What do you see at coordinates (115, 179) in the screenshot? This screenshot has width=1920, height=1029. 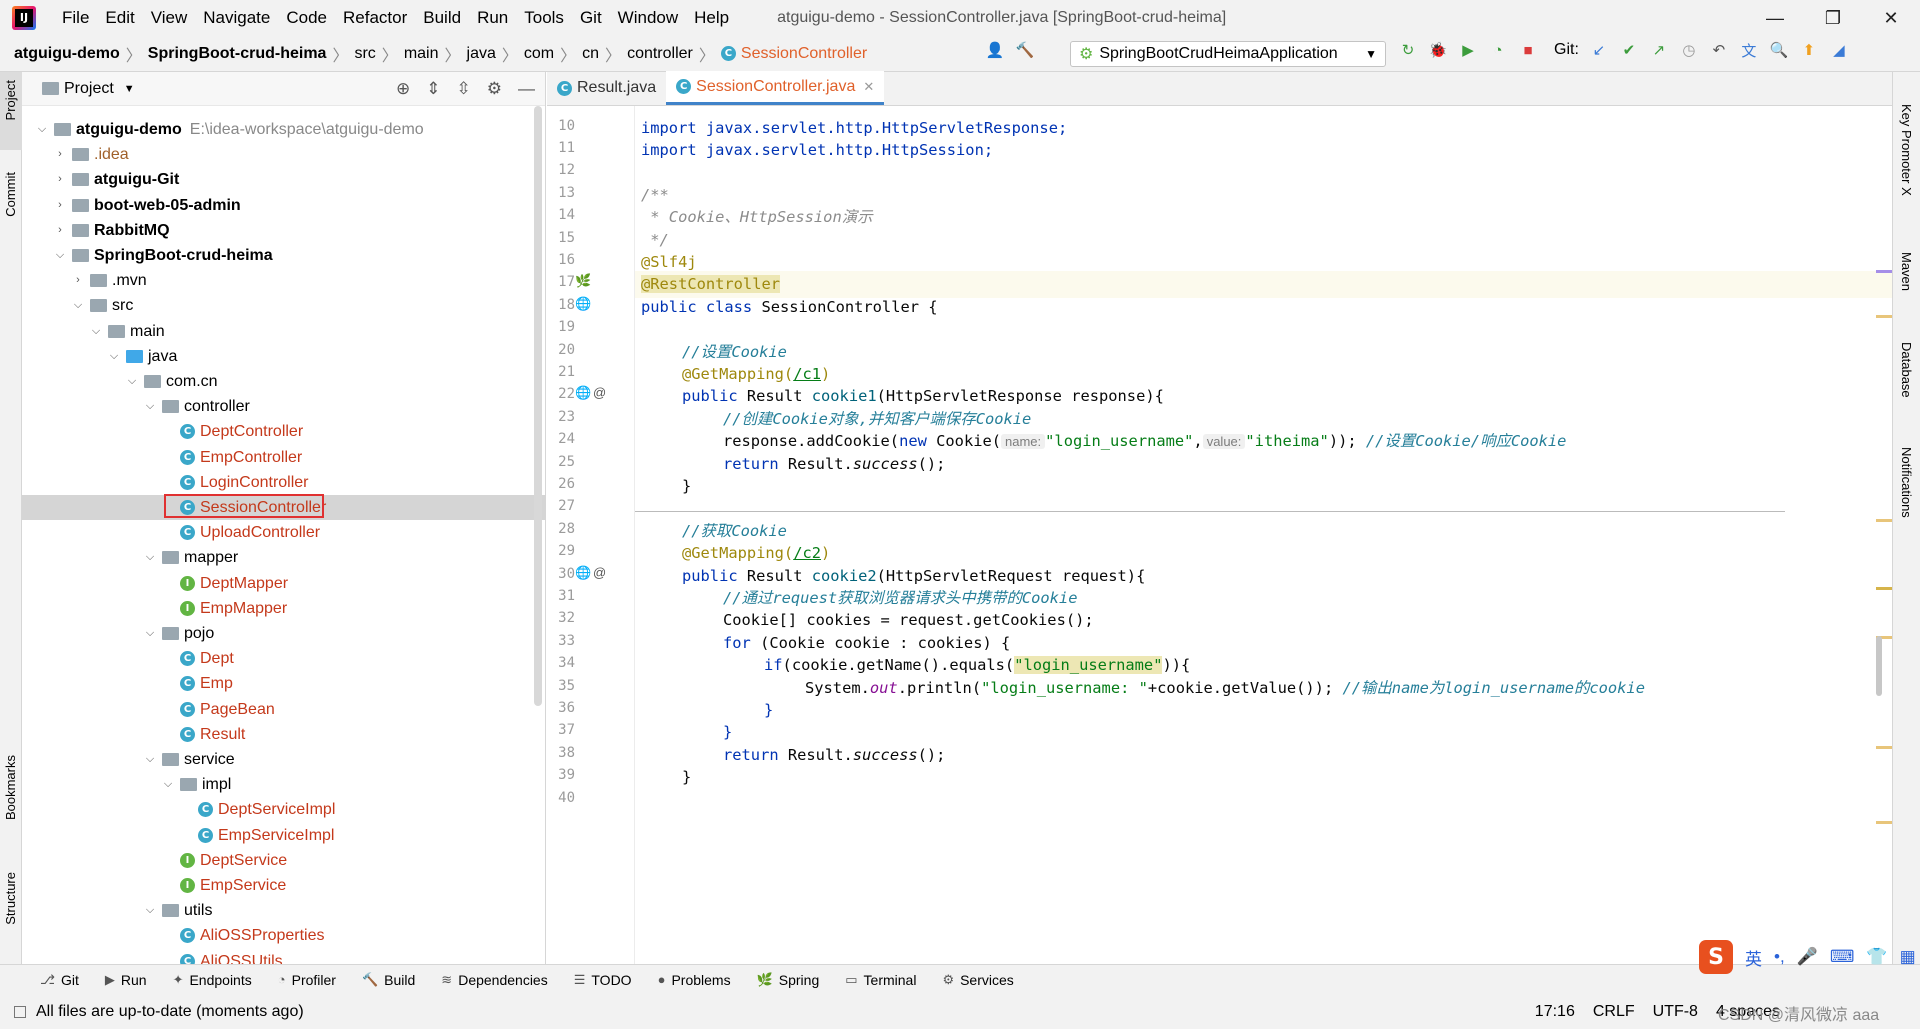 I see `tree-folder-atguigu-git: › atguigu-Git` at bounding box center [115, 179].